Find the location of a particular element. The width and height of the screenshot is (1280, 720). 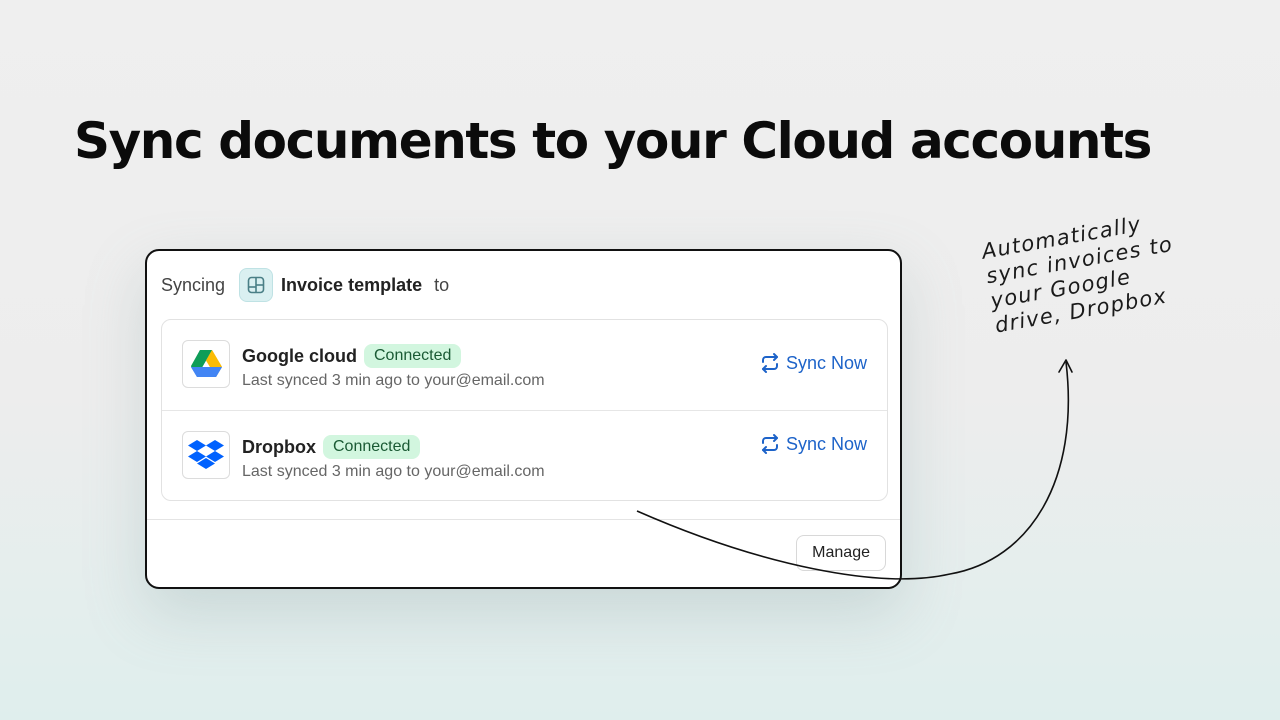

template-icon is located at coordinates (256, 285).